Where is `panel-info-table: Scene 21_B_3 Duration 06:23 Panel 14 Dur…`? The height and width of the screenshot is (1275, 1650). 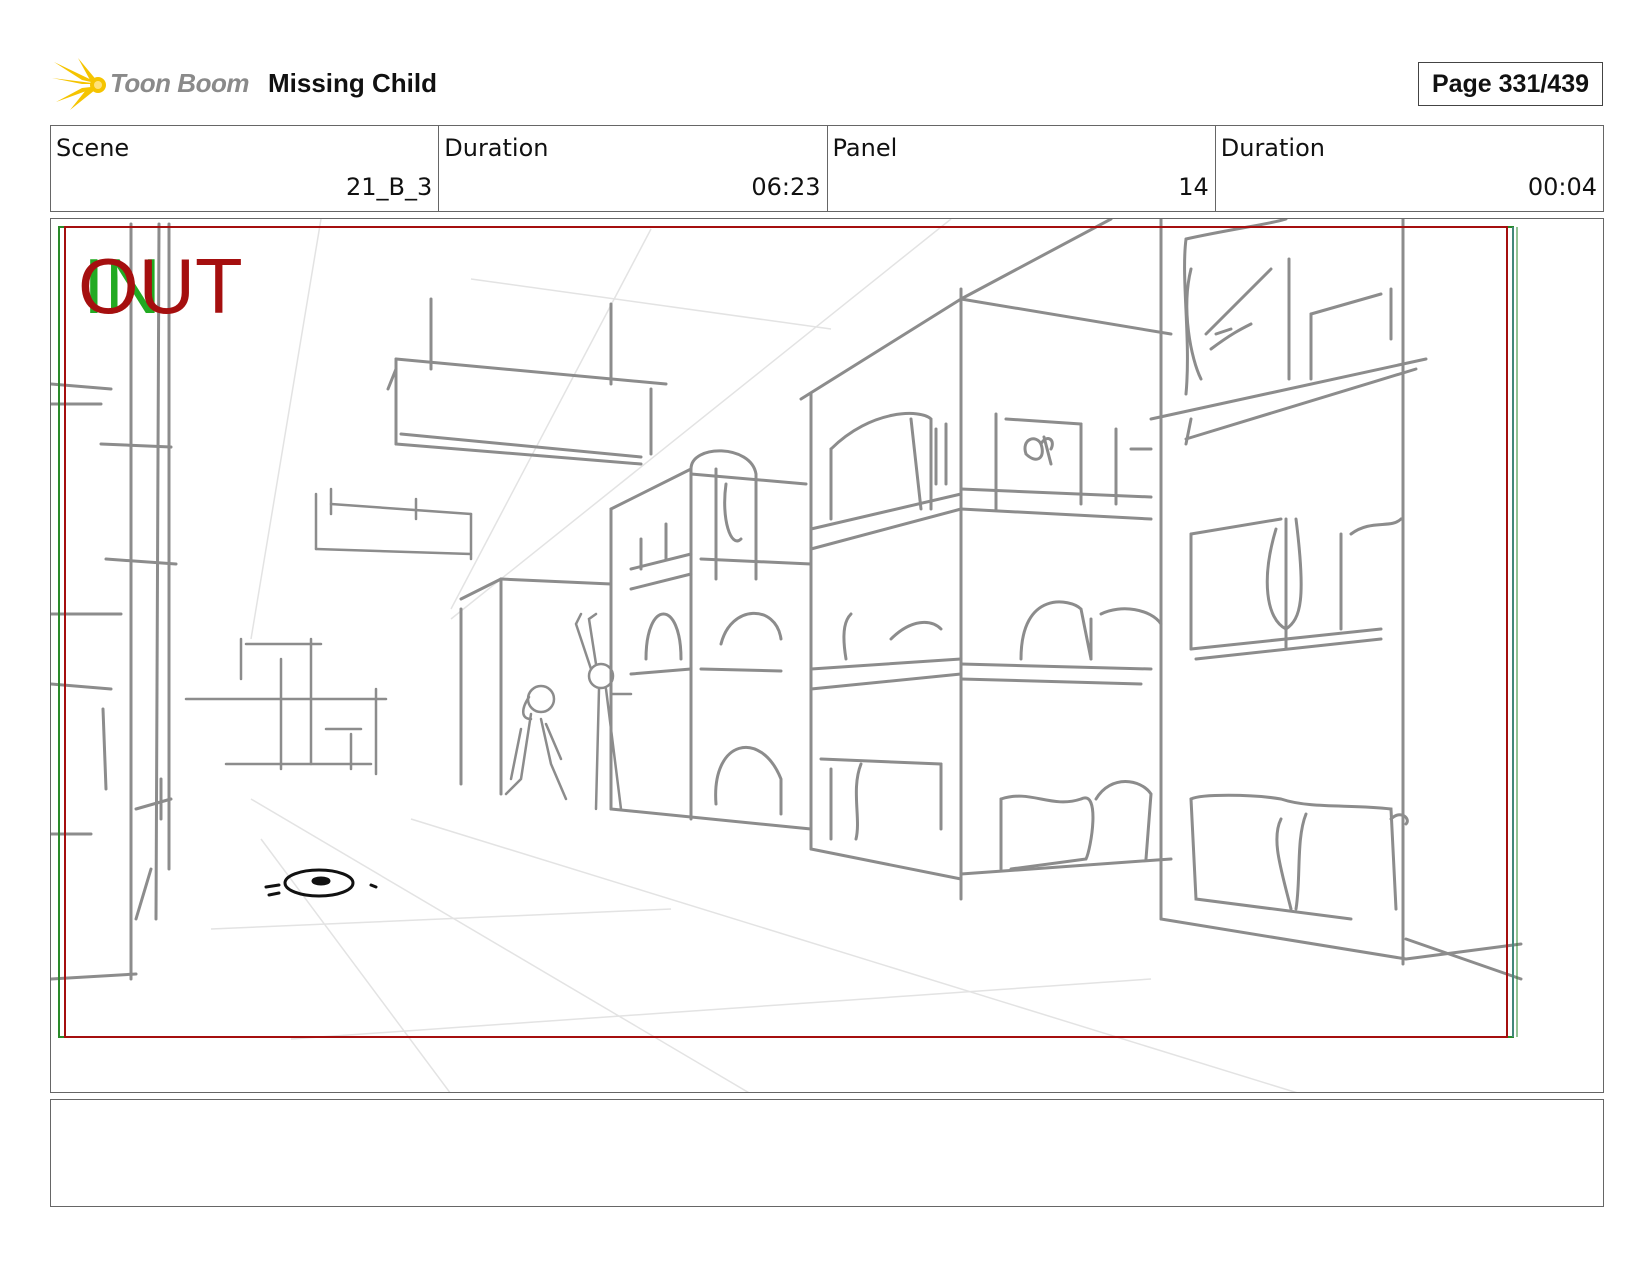 panel-info-table: Scene 21_B_3 Duration 06:23 Panel 14 Dur… is located at coordinates (827, 168).